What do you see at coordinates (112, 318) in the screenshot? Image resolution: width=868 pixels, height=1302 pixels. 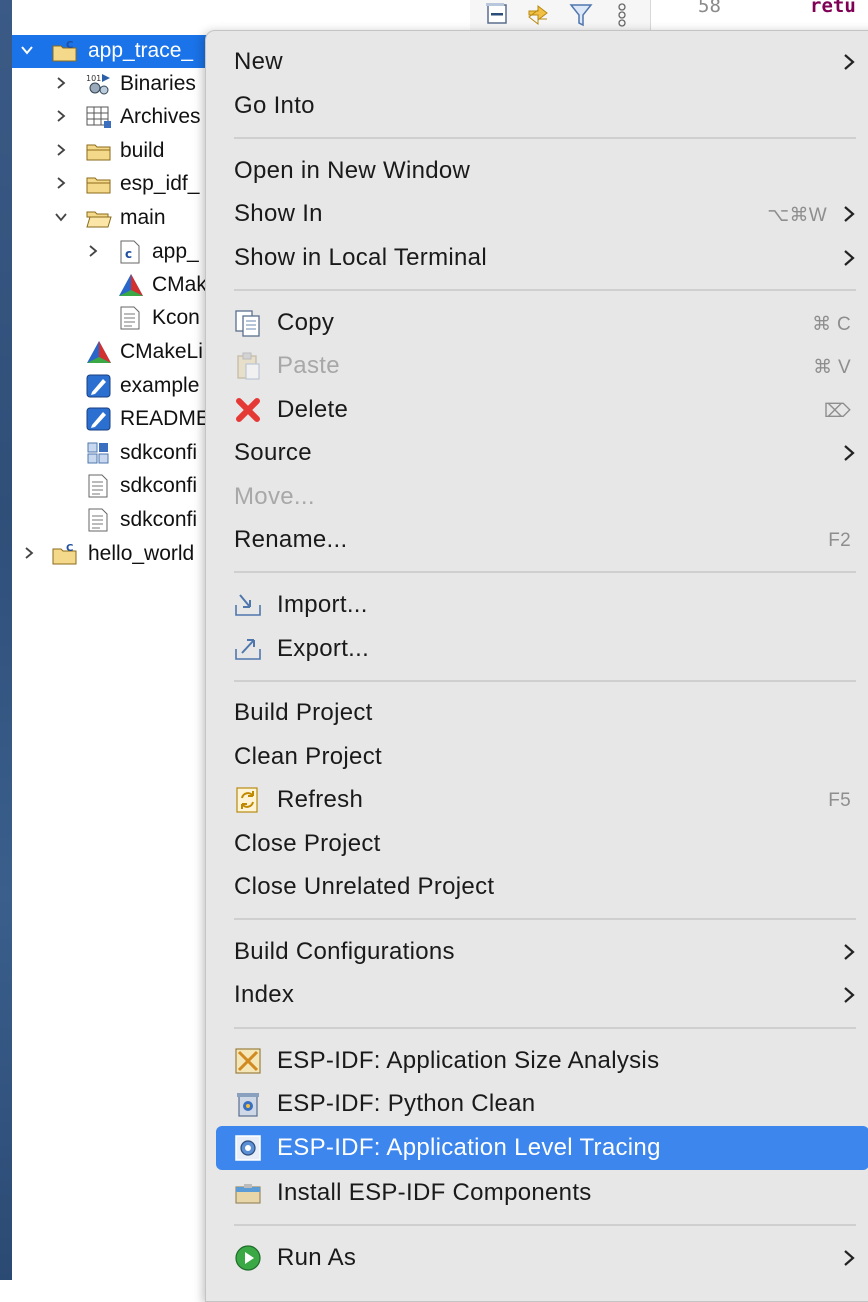 I see `tree-item-kconfig: Kcon` at bounding box center [112, 318].